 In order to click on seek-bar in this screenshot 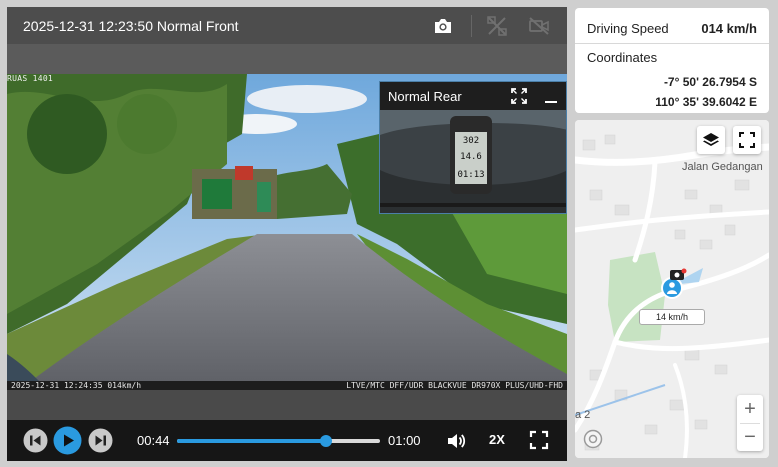, I will do `click(278, 441)`.